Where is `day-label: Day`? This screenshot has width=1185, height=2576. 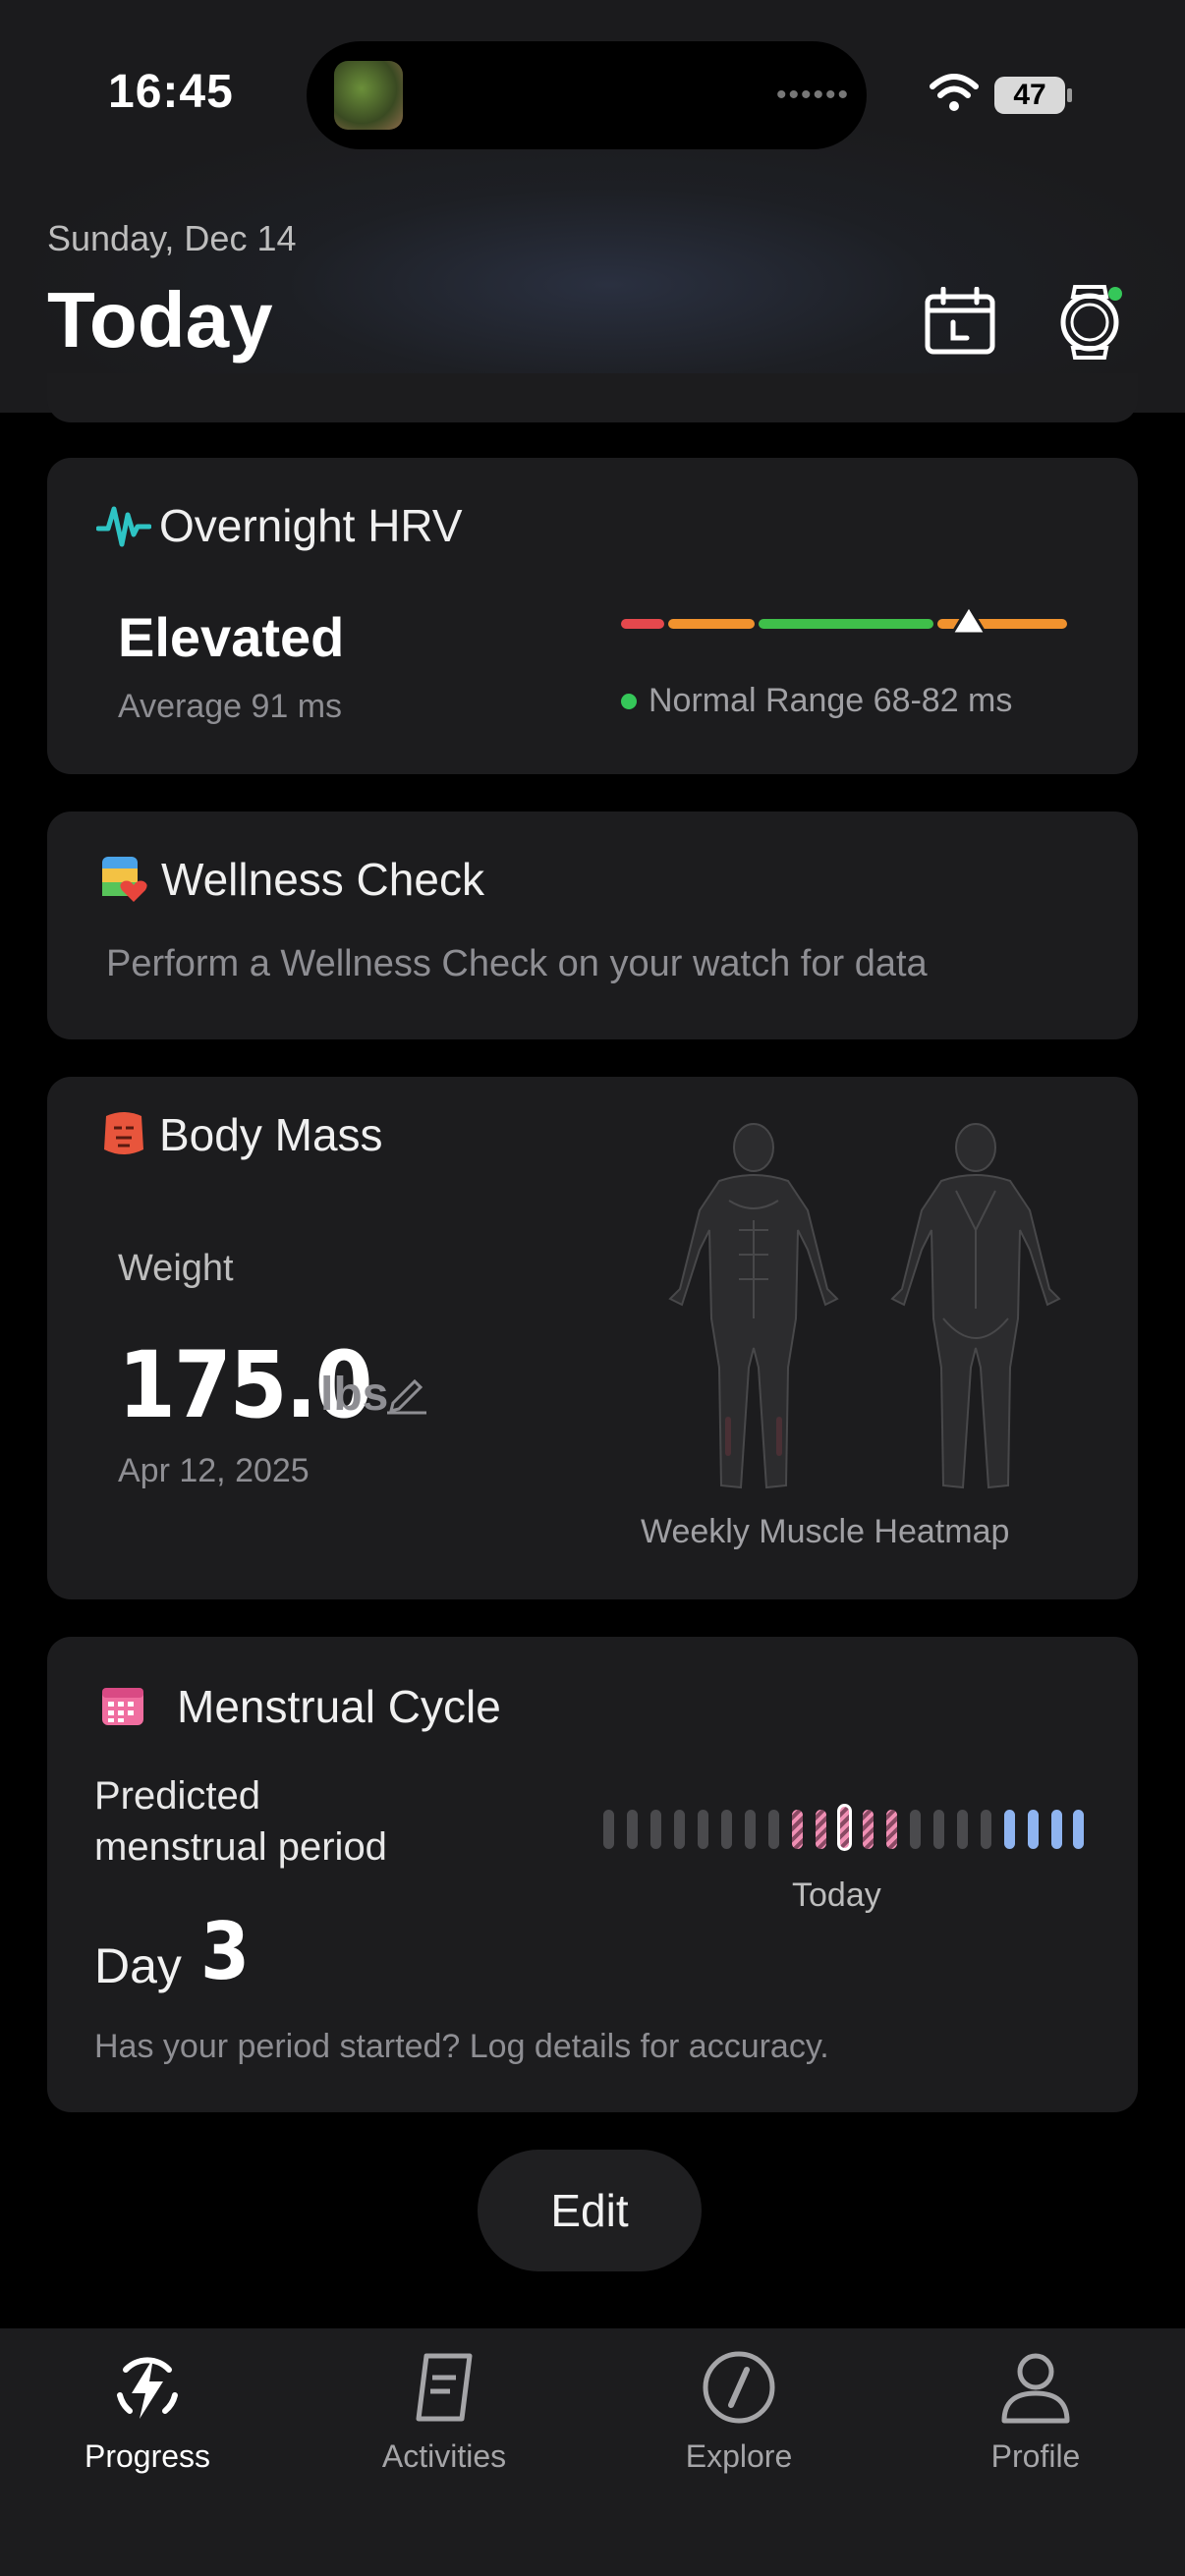 day-label: Day is located at coordinates (138, 1965).